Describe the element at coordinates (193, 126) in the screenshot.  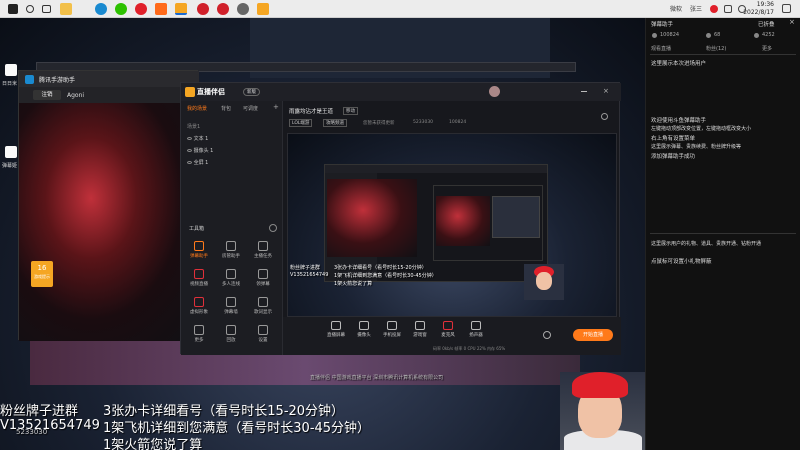
I see `scene-group-label: 场景1` at that location.